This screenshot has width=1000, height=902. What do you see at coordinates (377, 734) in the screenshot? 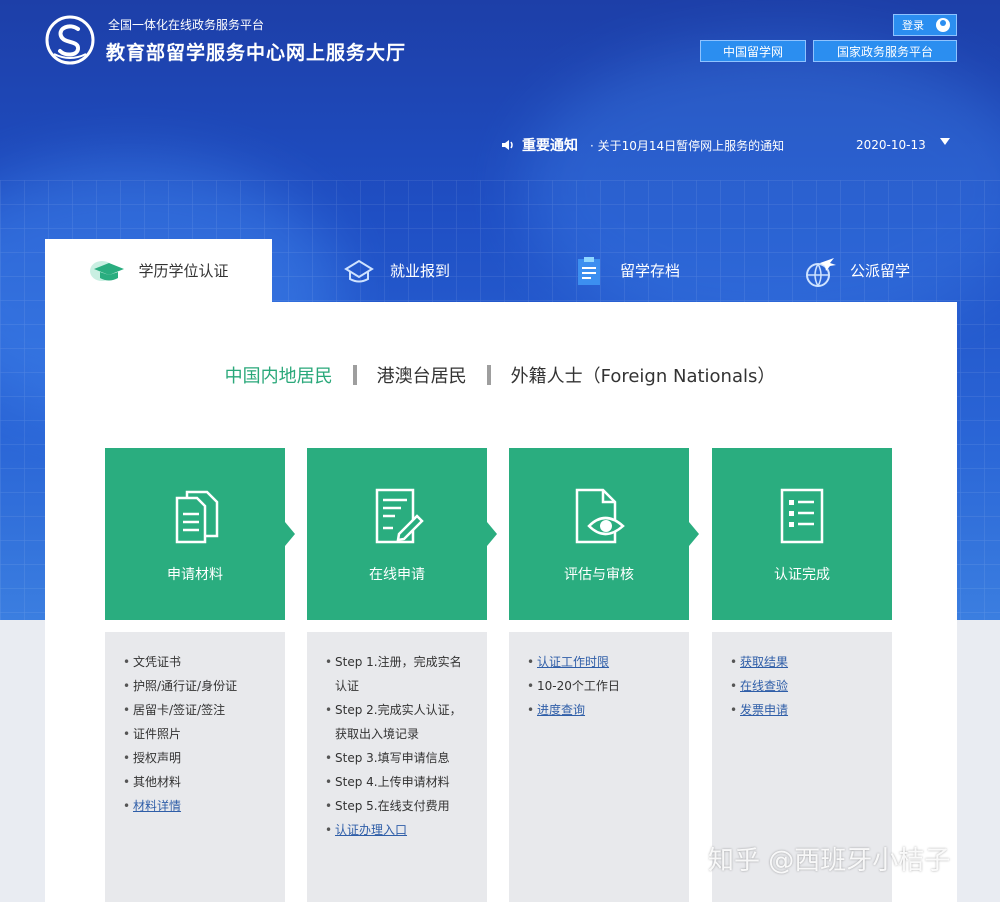
I see `detail-item: 获取出入境记录` at bounding box center [377, 734].